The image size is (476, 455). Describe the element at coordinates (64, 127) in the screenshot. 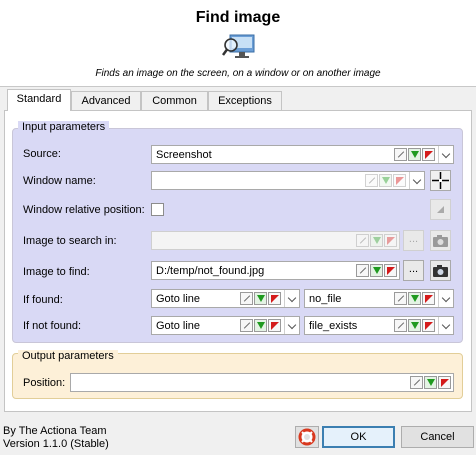

I see `input-parameters-title: Input parameters` at that location.